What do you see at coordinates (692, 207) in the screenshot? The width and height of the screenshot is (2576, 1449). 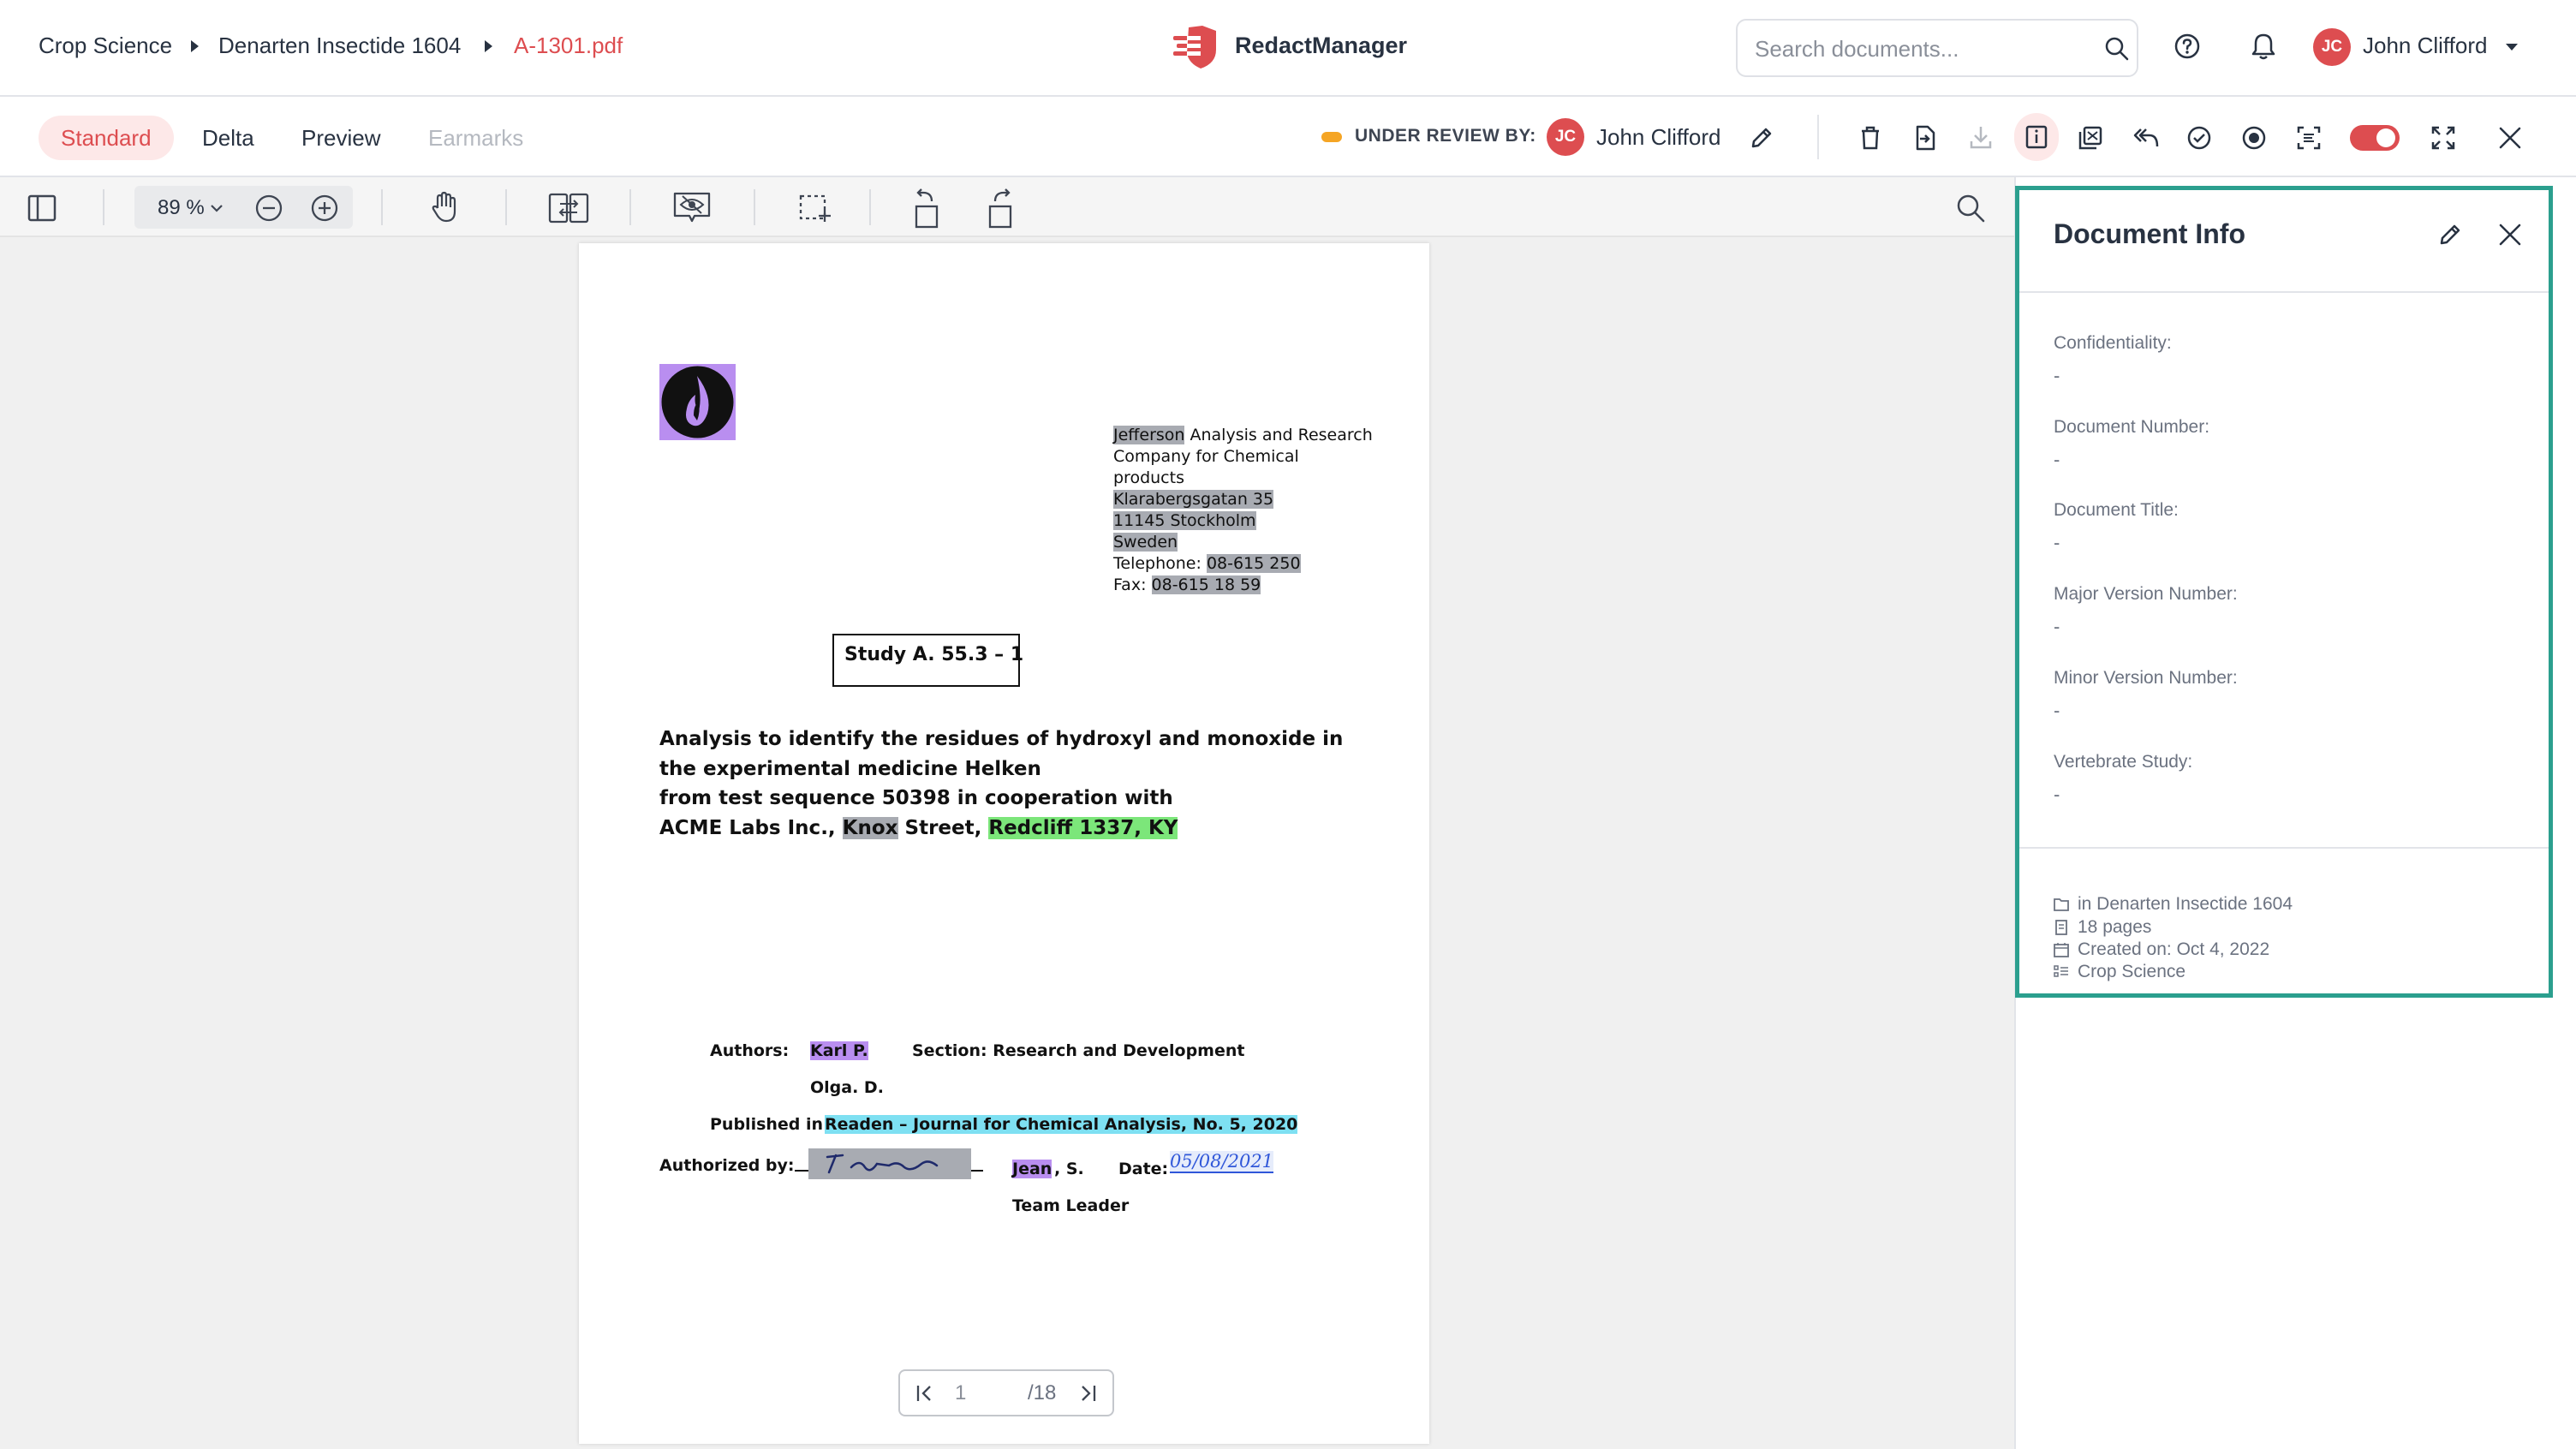 I see `toggle-redaction-preview-icon` at bounding box center [692, 207].